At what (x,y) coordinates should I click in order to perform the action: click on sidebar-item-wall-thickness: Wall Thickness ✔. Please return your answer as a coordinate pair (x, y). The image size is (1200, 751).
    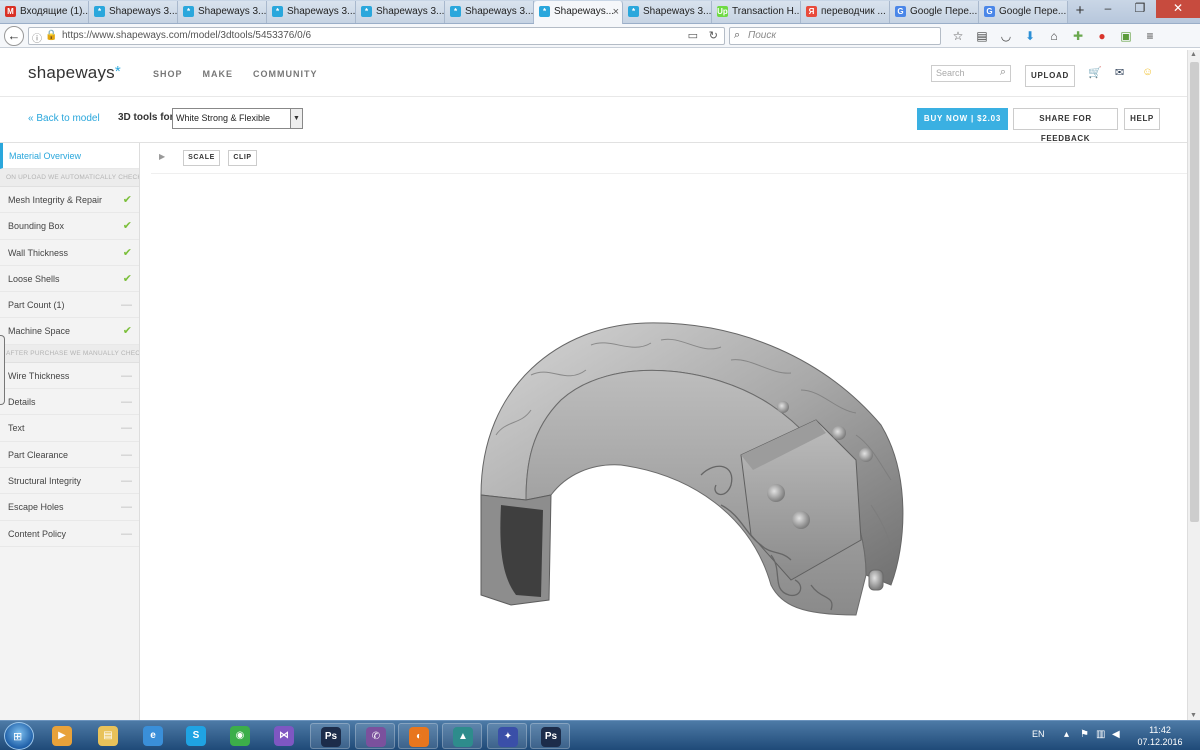
    Looking at the image, I should click on (69, 253).